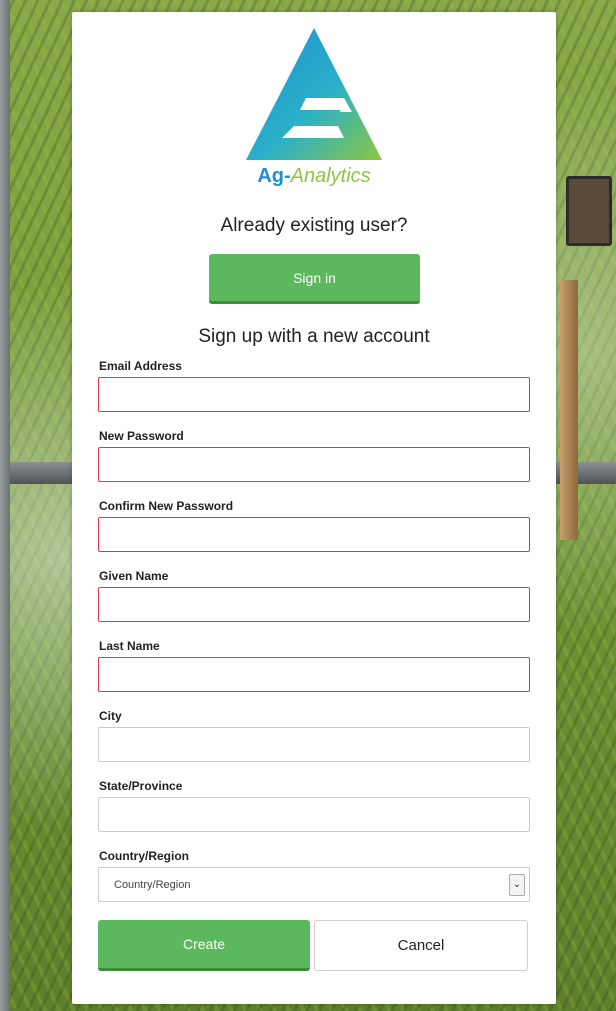 Image resolution: width=616 pixels, height=1011 pixels. What do you see at coordinates (166, 506) in the screenshot?
I see `confirm-password-label: Confirm New Password` at bounding box center [166, 506].